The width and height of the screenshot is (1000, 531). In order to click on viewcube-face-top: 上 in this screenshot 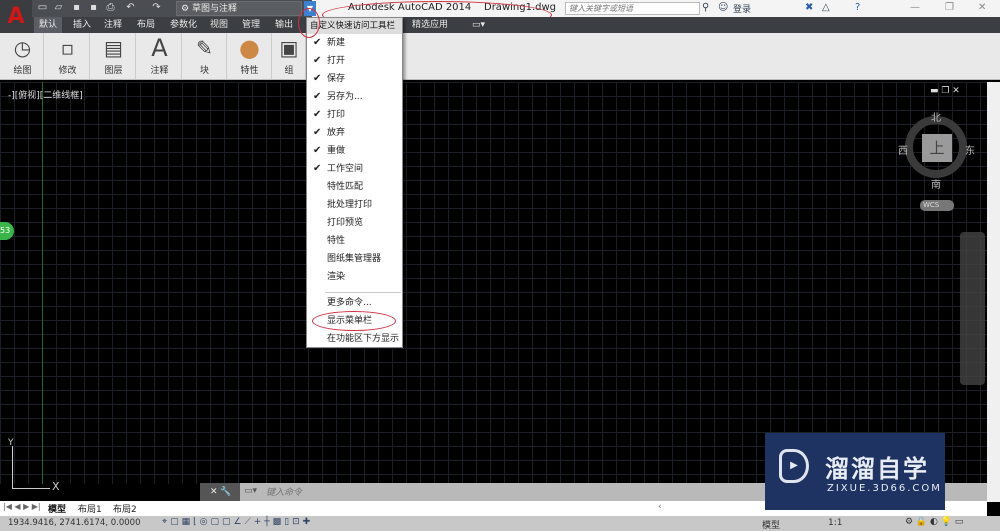, I will do `click(937, 148)`.